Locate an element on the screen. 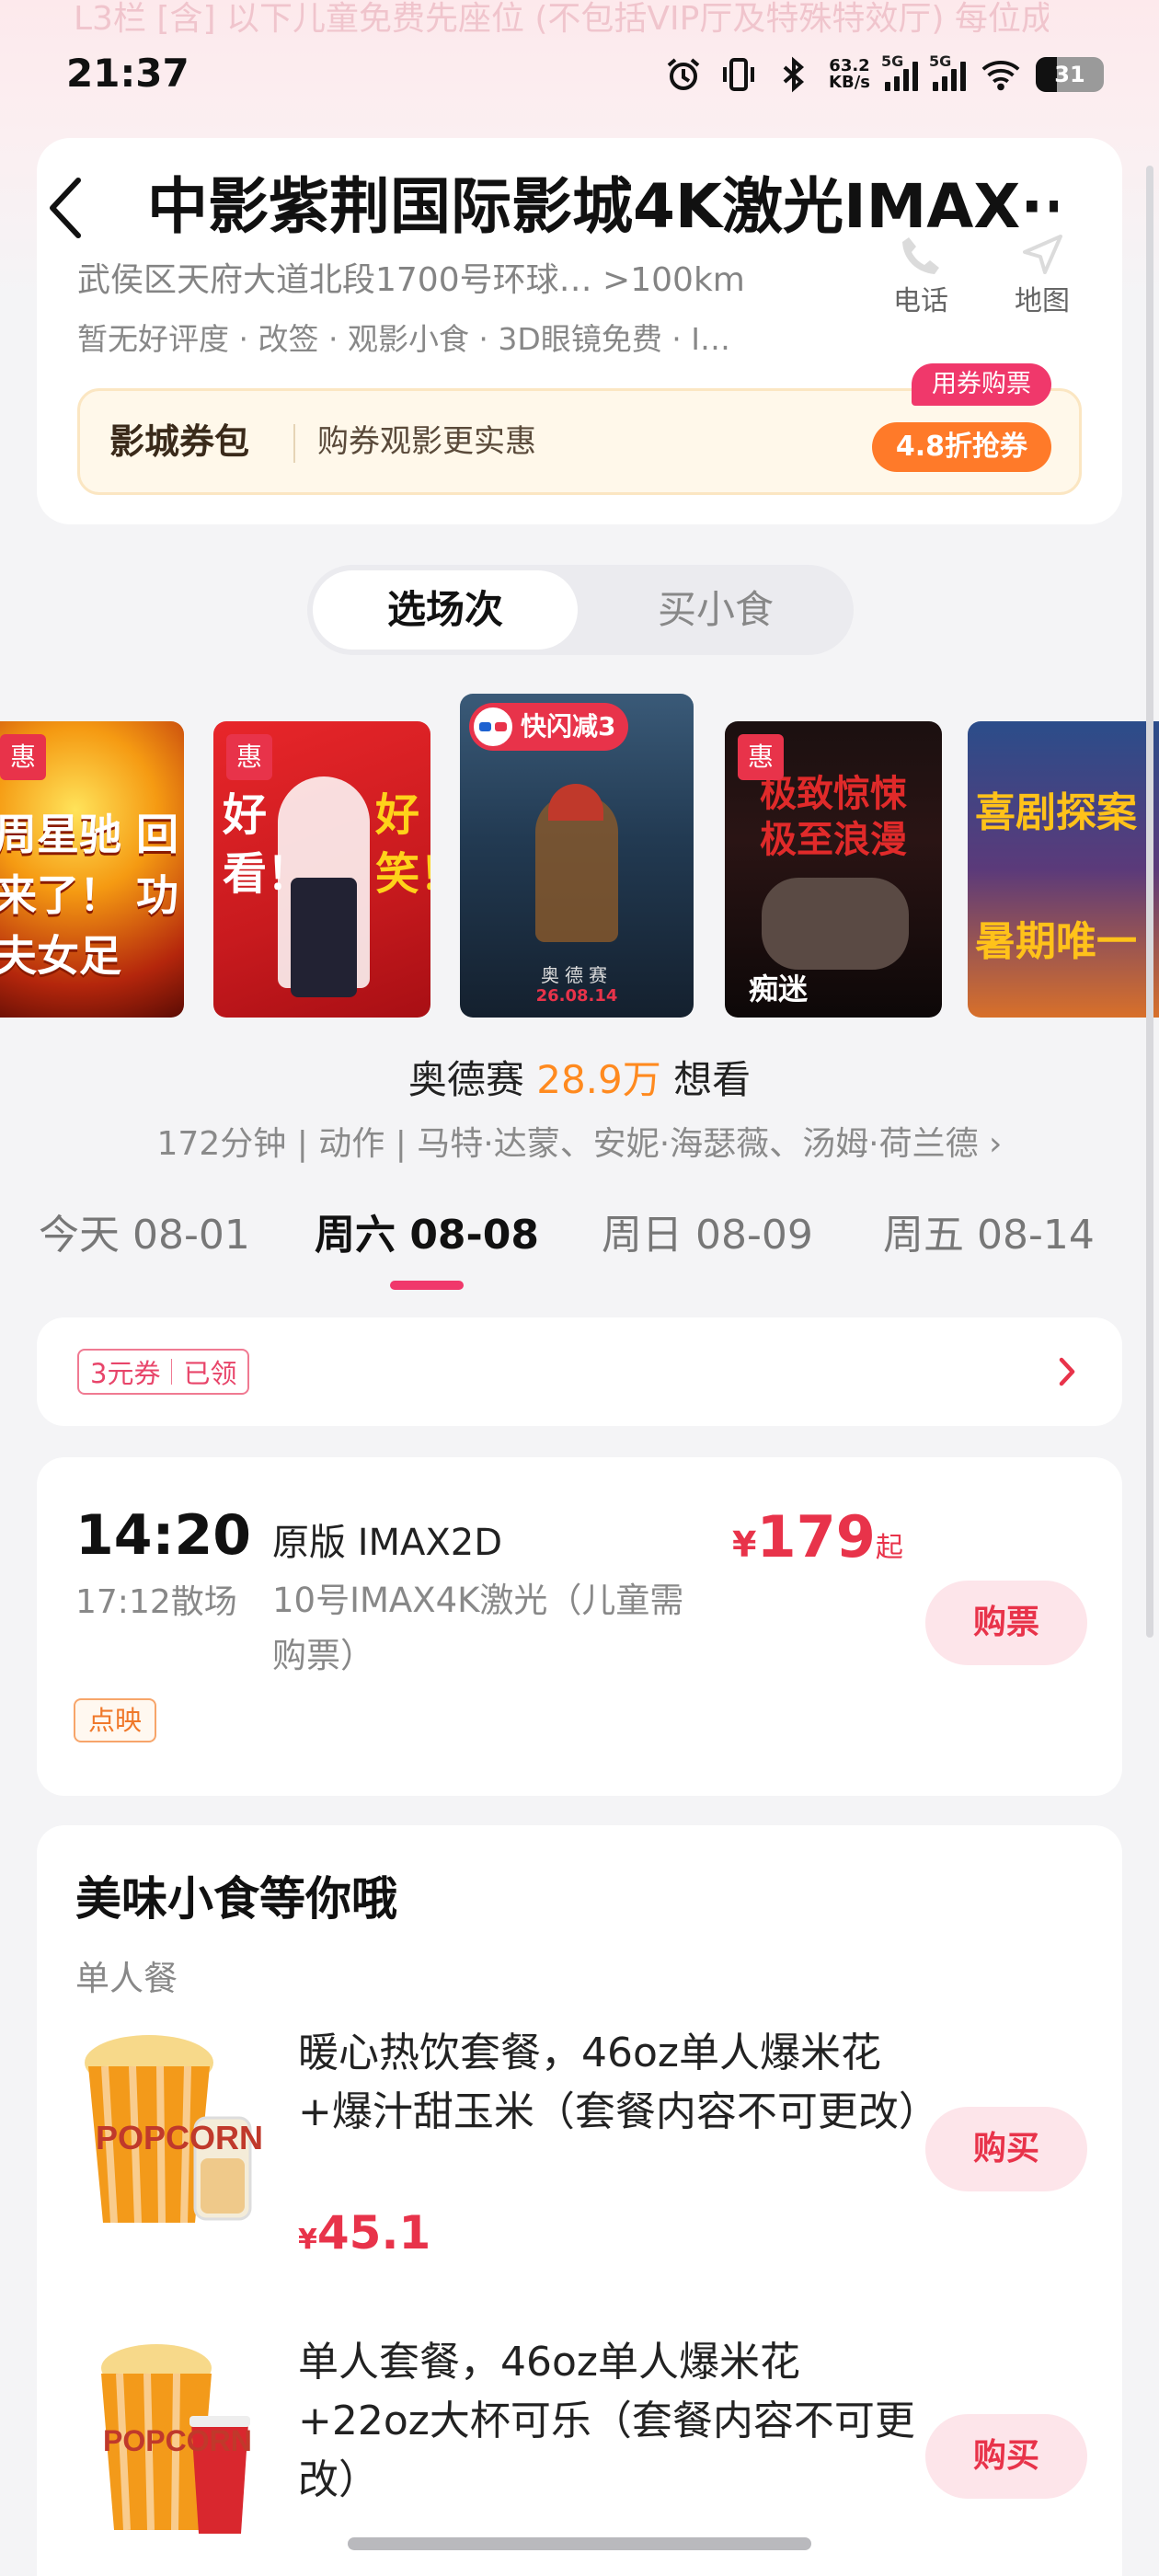  start-time: 14:20 is located at coordinates (163, 1535).